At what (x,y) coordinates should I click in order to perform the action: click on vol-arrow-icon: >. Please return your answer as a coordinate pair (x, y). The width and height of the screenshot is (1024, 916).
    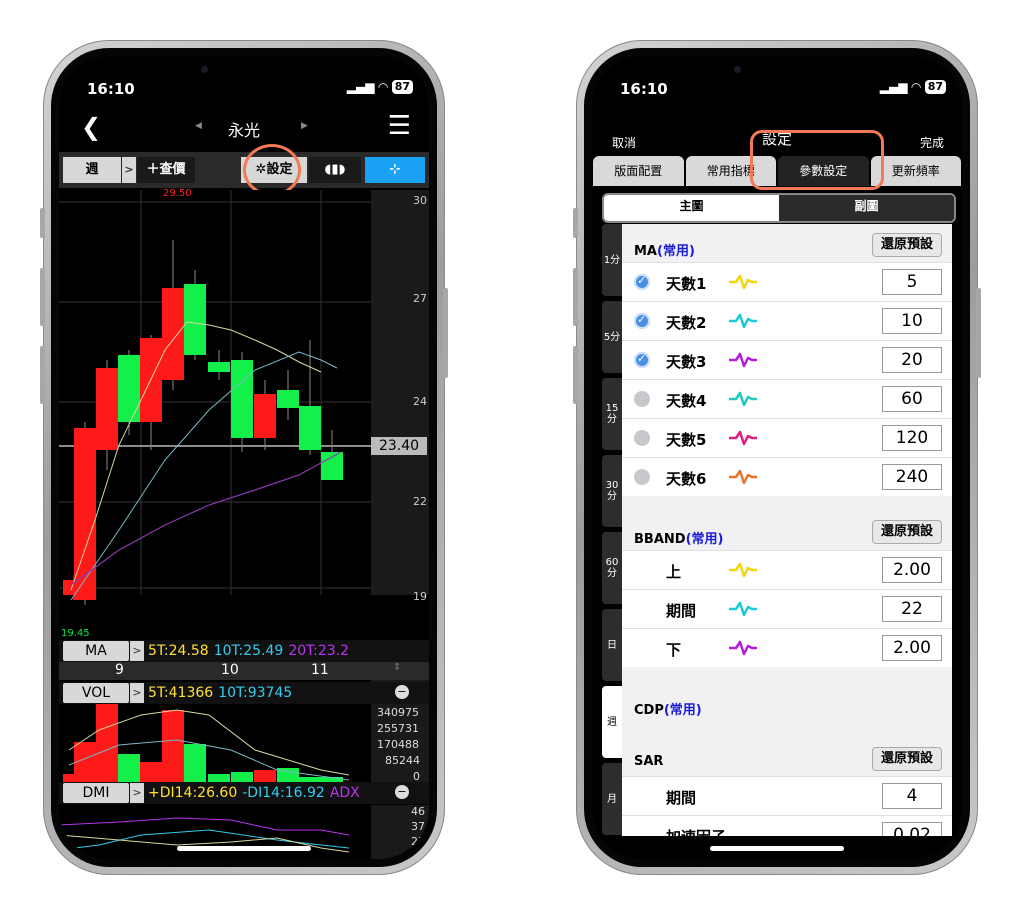
    Looking at the image, I should click on (137, 693).